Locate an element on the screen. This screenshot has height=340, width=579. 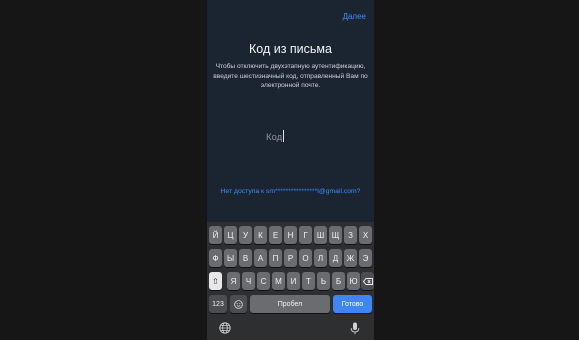
shift-icon: ⇧ is located at coordinates (215, 281).